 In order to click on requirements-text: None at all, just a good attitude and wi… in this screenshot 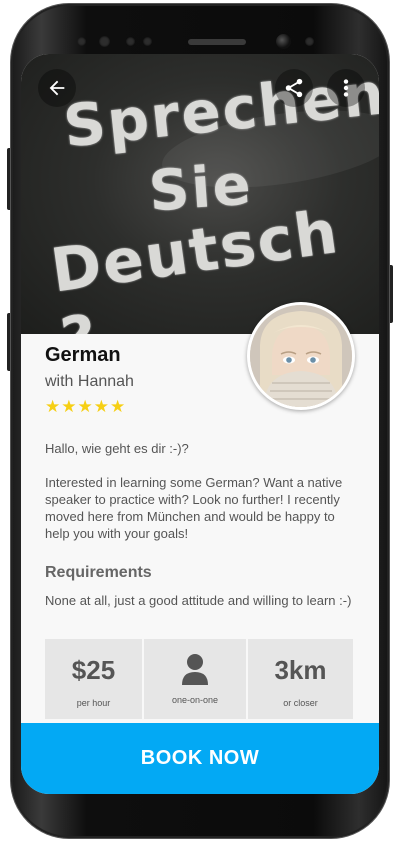, I will do `click(198, 600)`.